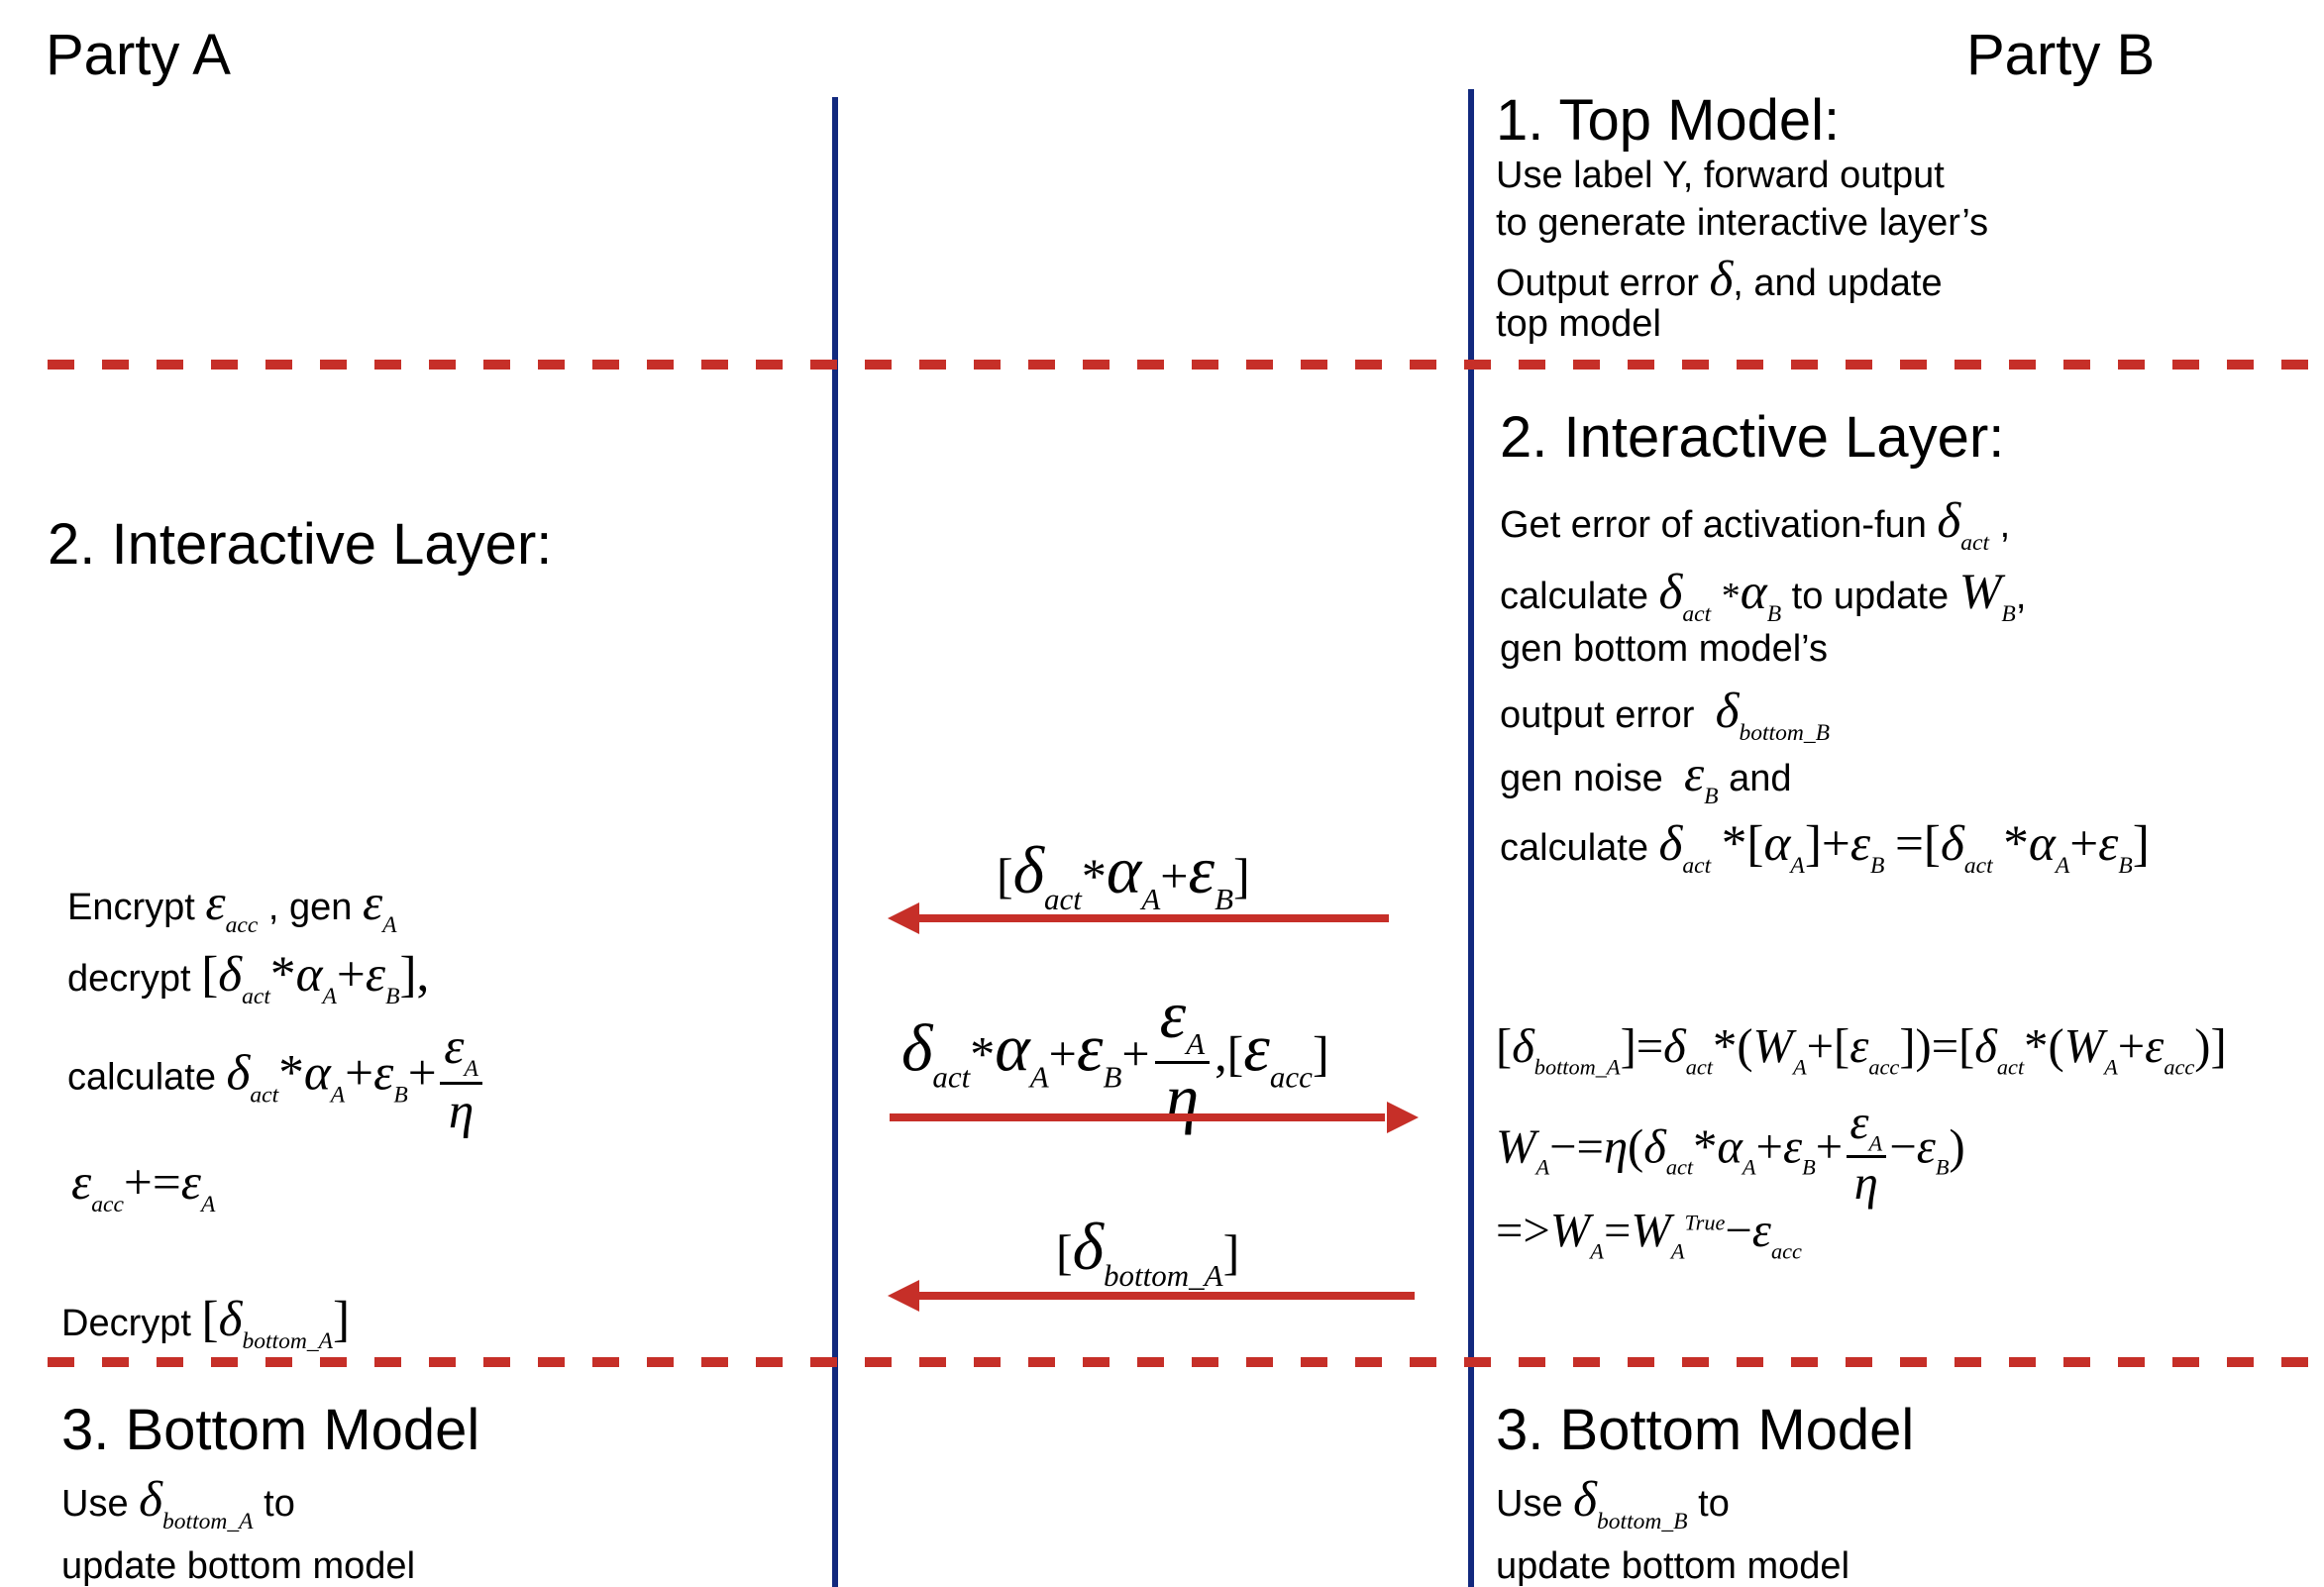 The image size is (2324, 1587). Describe the element at coordinates (1579, 324) in the screenshot. I see `top-model-line: top model` at that location.